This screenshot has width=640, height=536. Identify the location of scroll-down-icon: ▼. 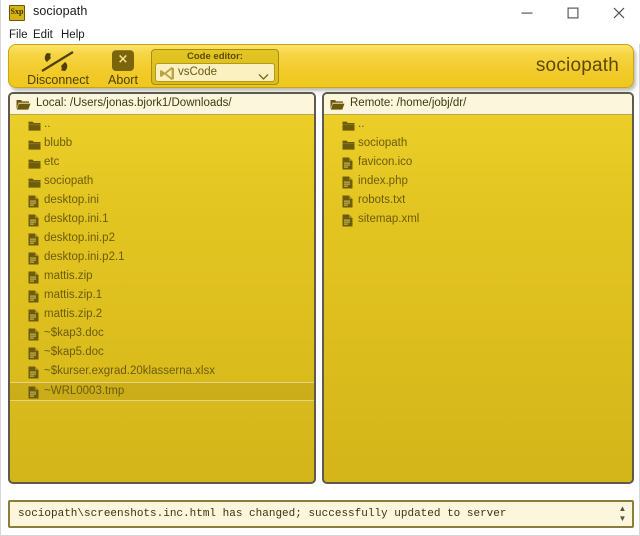
(622, 518).